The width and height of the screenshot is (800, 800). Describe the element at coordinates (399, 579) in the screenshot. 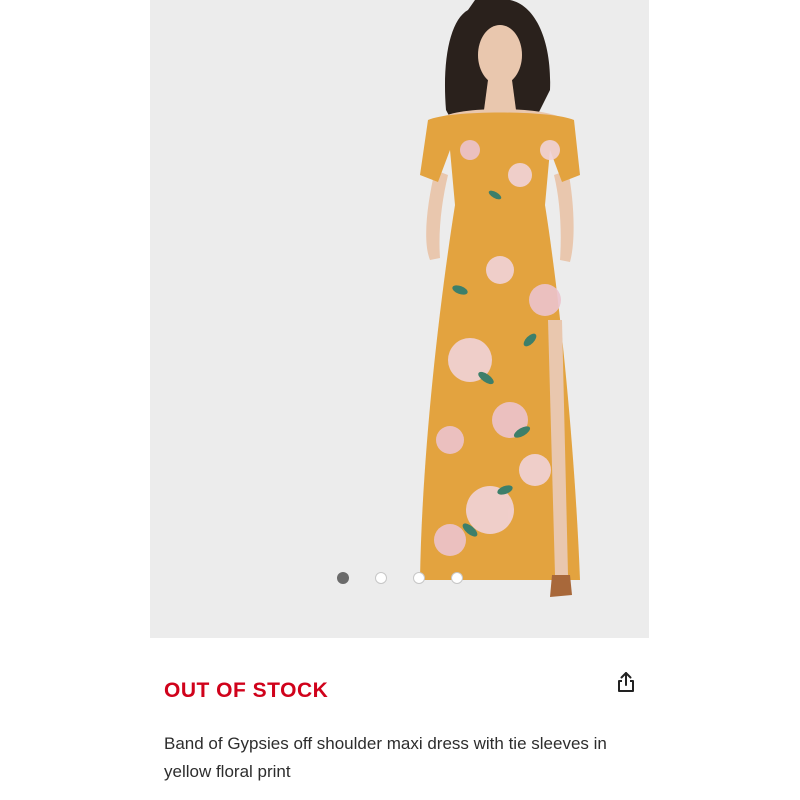

I see `image-carousel-dots` at that location.